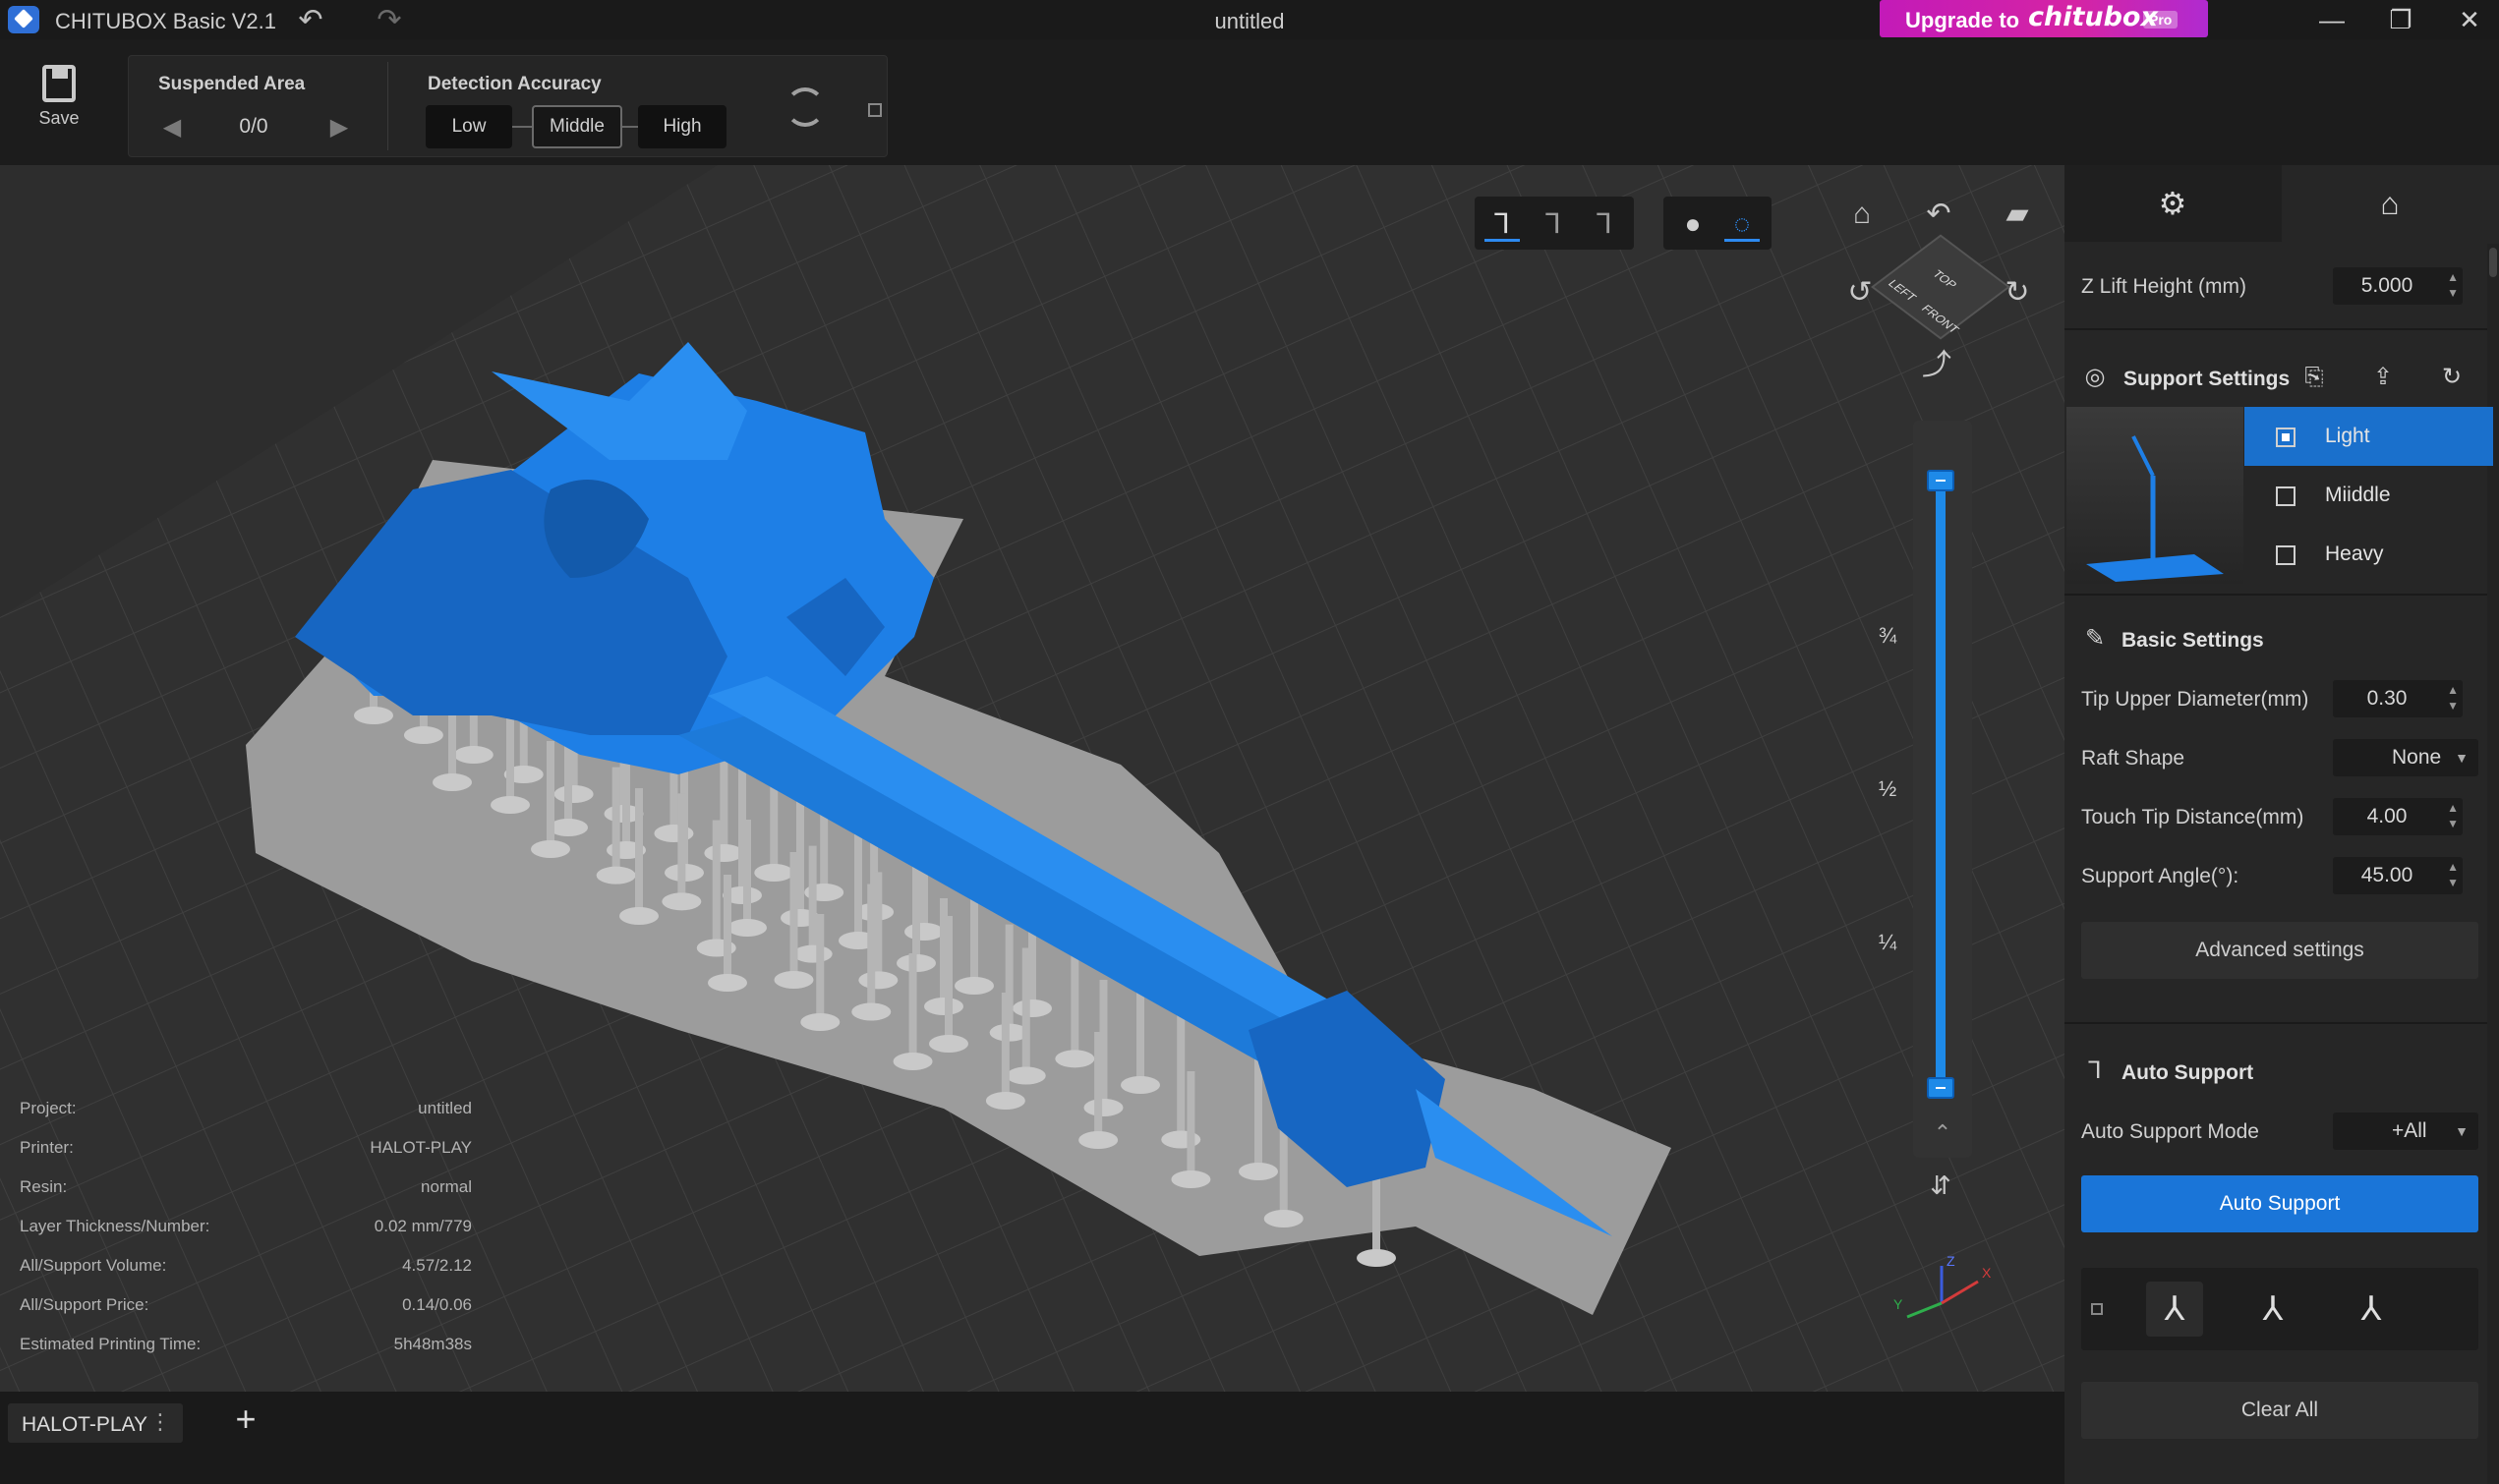  I want to click on render-mode-group: ● ◌, so click(1717, 223).